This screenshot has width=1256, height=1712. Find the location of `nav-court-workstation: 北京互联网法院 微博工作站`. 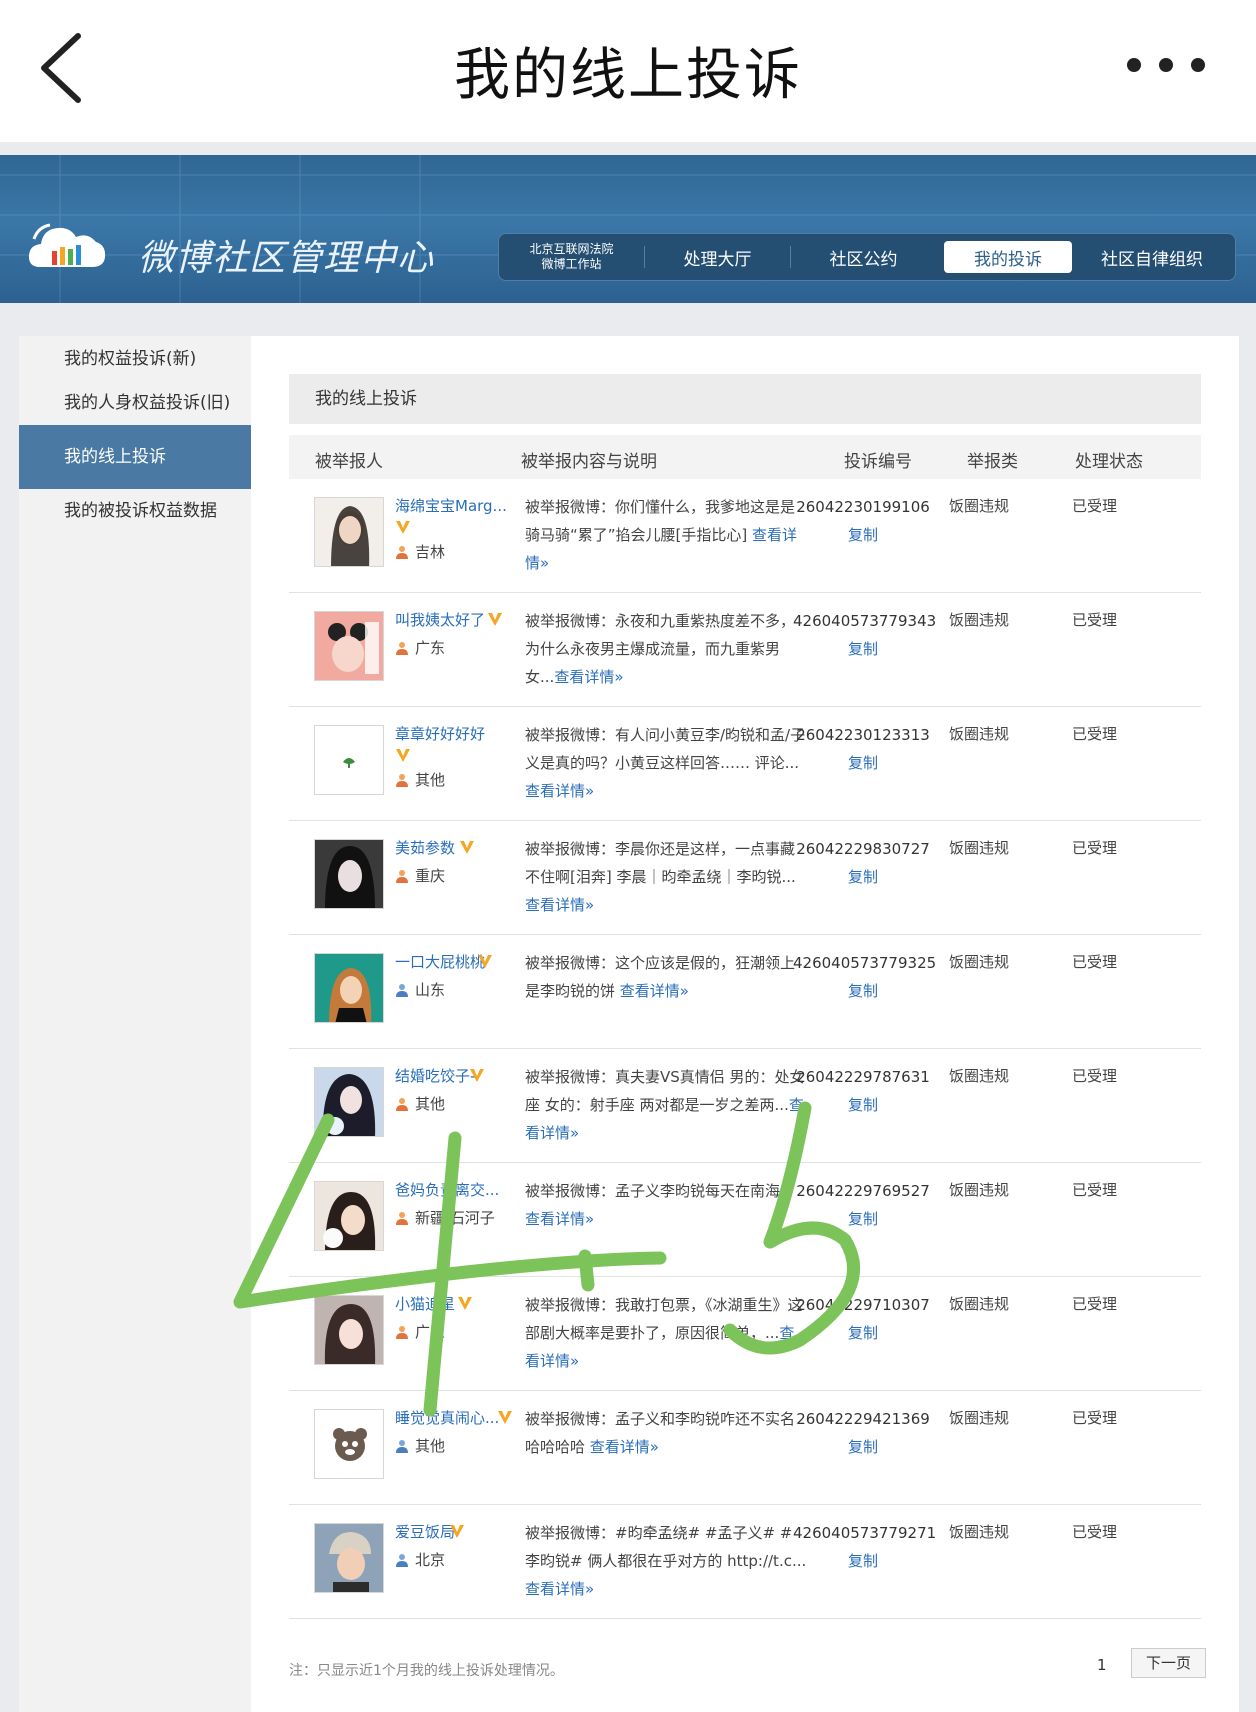

nav-court-workstation: 北京互联网法院 微博工作站 is located at coordinates (571, 257).